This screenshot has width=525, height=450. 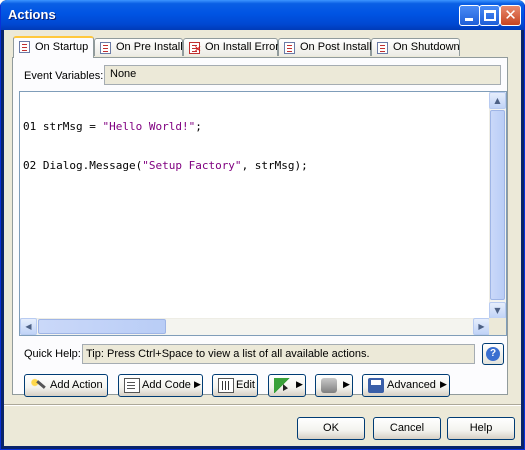 I want to click on line-number: 01, so click(x=30, y=126).